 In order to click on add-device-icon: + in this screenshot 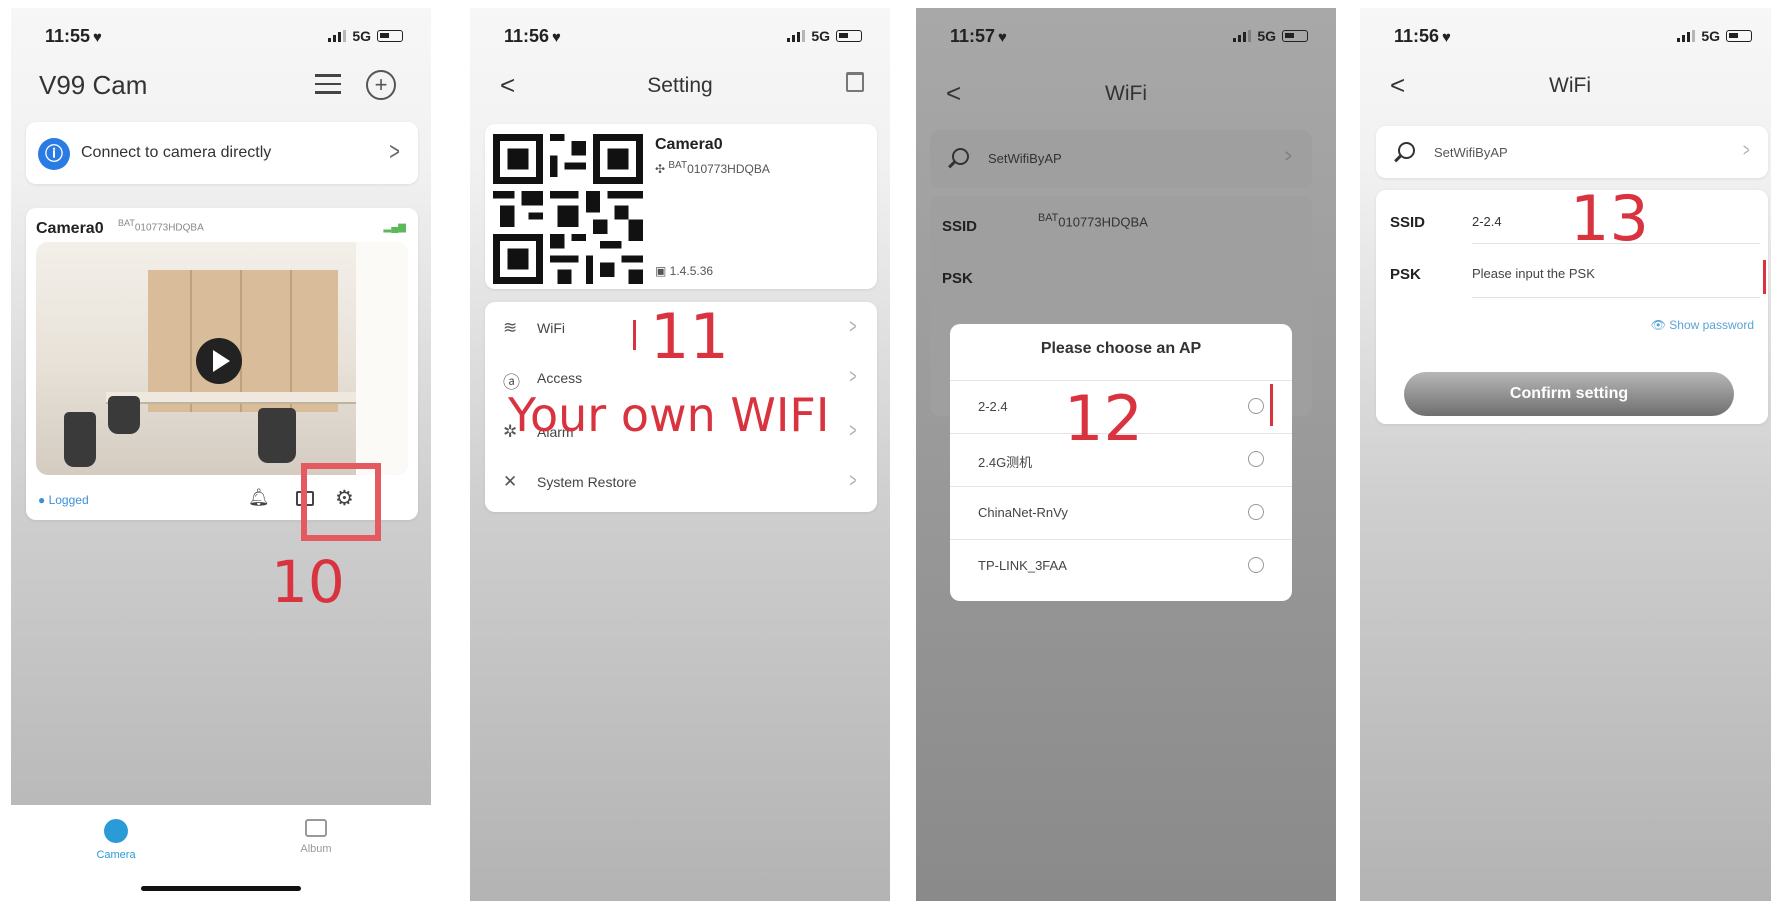, I will do `click(381, 85)`.